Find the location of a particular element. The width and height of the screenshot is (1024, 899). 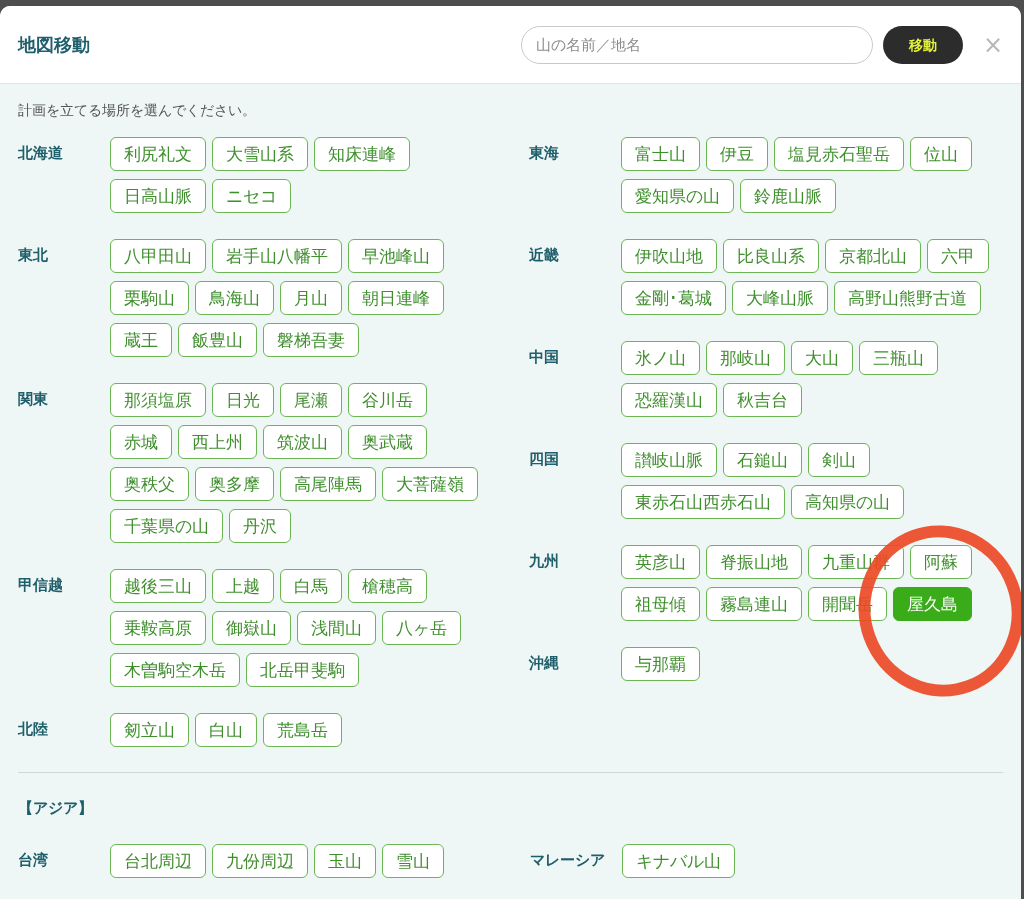

place-chip: 御嶽山 is located at coordinates (251, 628).